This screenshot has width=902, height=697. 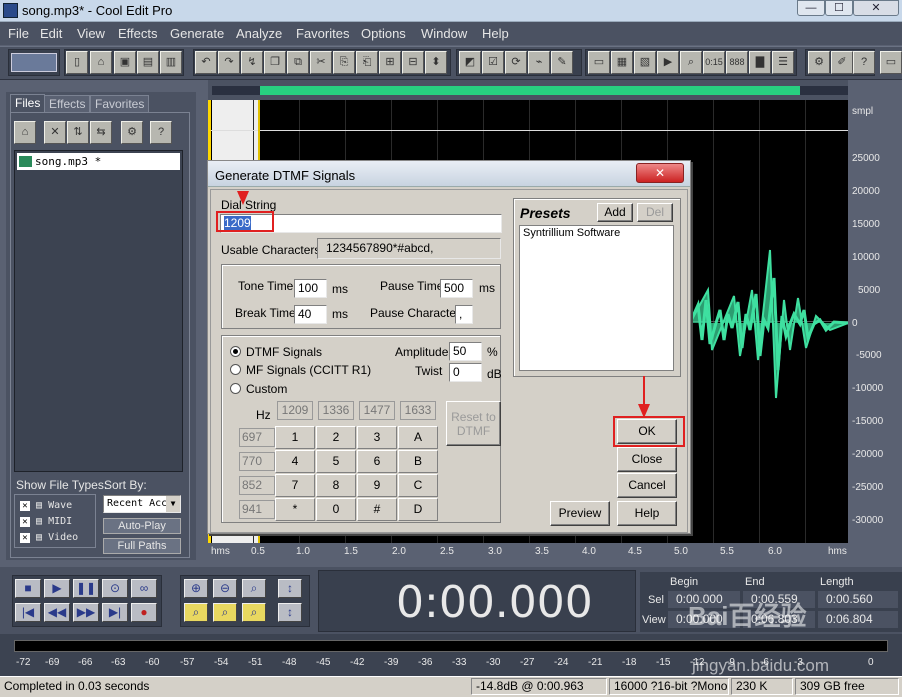 What do you see at coordinates (858, 619) in the screenshot?
I see `view-length-field: 0:06.804` at bounding box center [858, 619].